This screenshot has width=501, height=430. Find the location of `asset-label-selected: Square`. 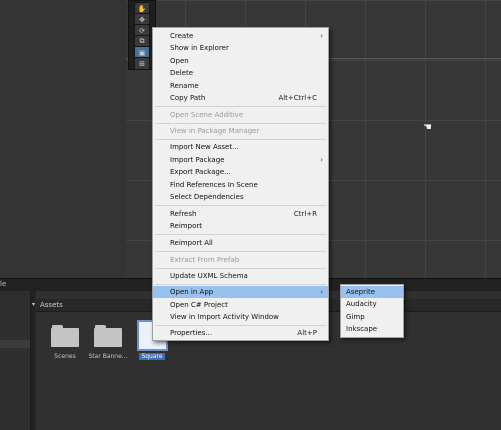

asset-label-selected: Square is located at coordinates (152, 356).